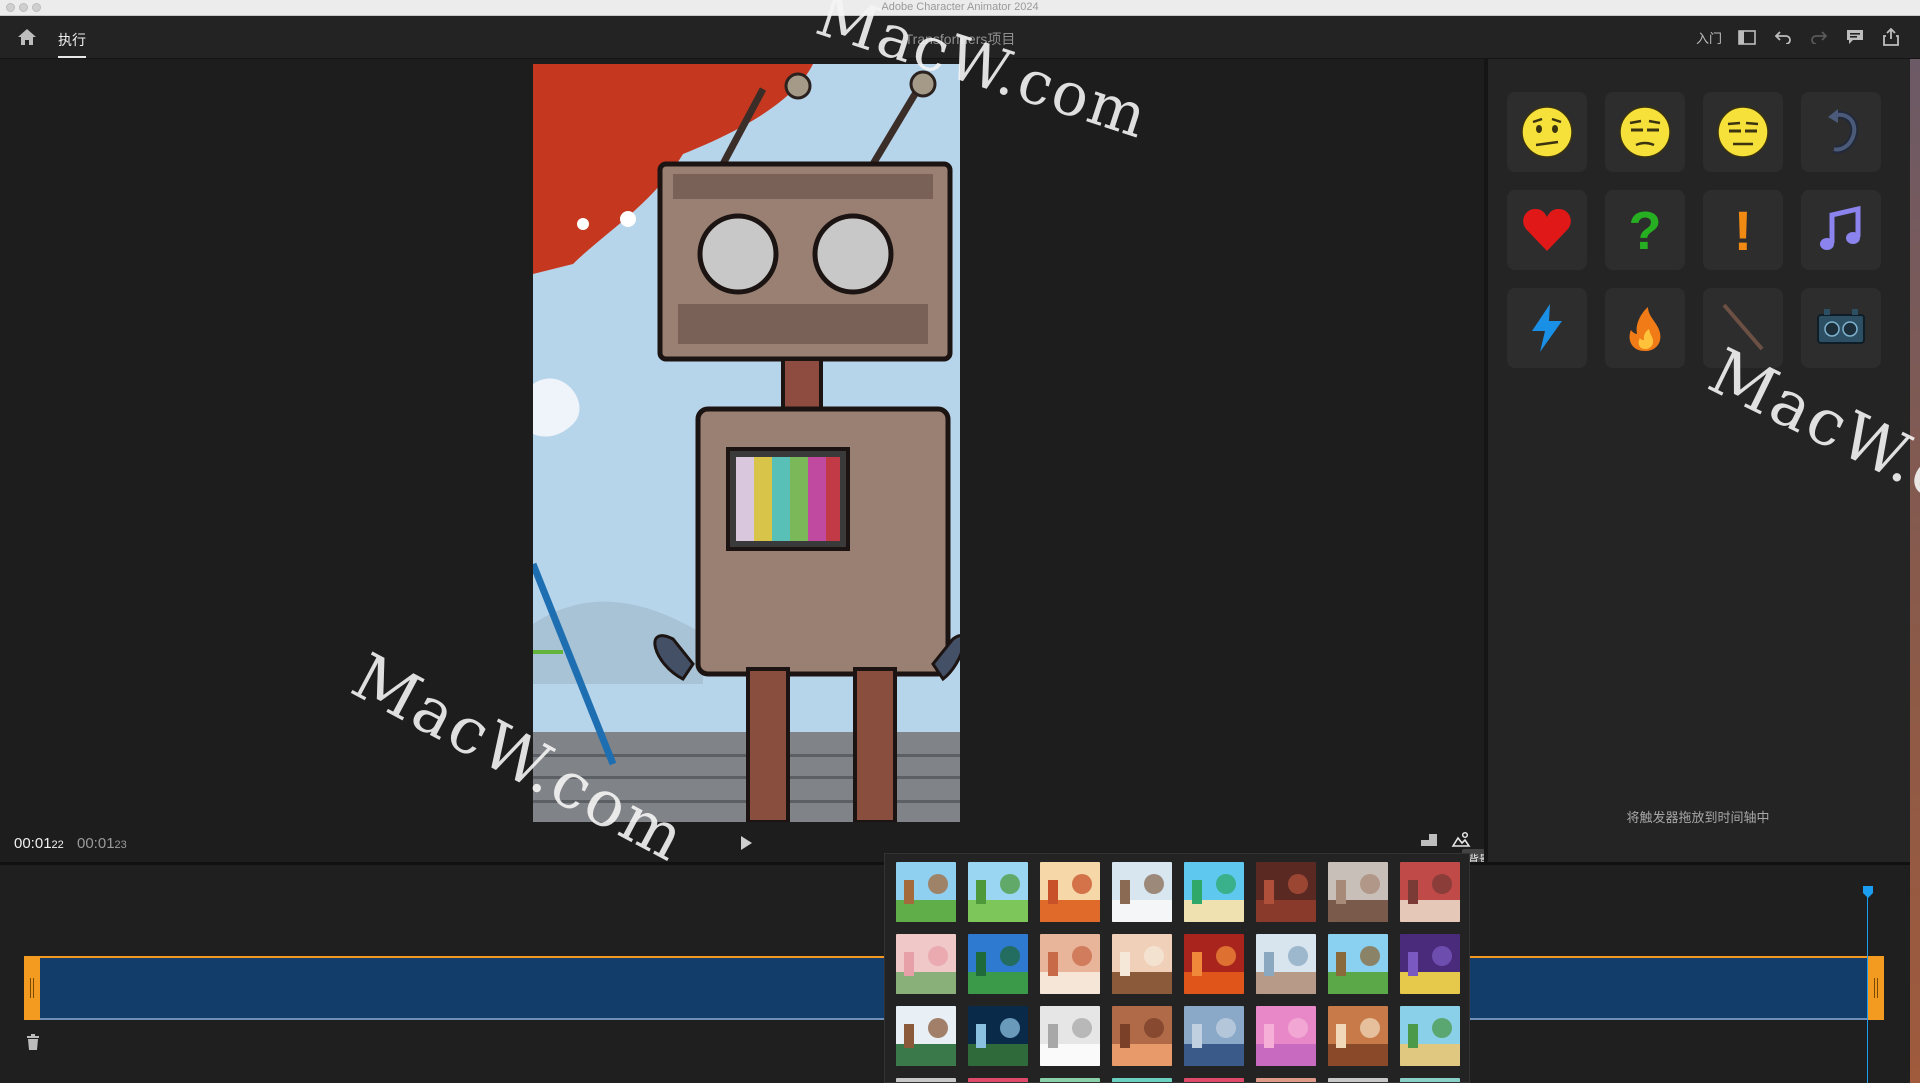 Image resolution: width=1920 pixels, height=1083 pixels. Describe the element at coordinates (1286, 892) in the screenshot. I see `background-thumb-red-canyon` at that location.